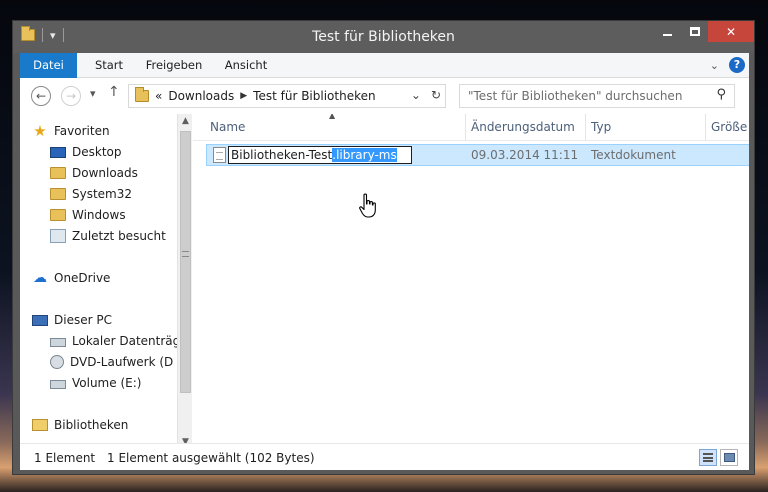 Image resolution: width=768 pixels, height=492 pixels. Describe the element at coordinates (714, 65) in the screenshot. I see `expand-ribbon-icon: ⌄` at that location.